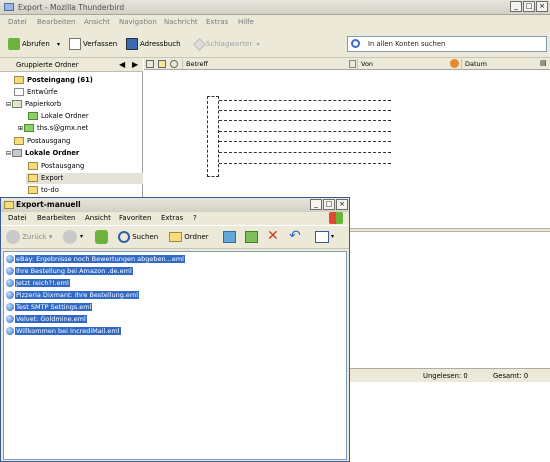 Image resolution: width=550 pixels, height=462 pixels. What do you see at coordinates (175, 205) in the screenshot?
I see `explorer-titlebar: Export-manuell _ □ ×` at bounding box center [175, 205].